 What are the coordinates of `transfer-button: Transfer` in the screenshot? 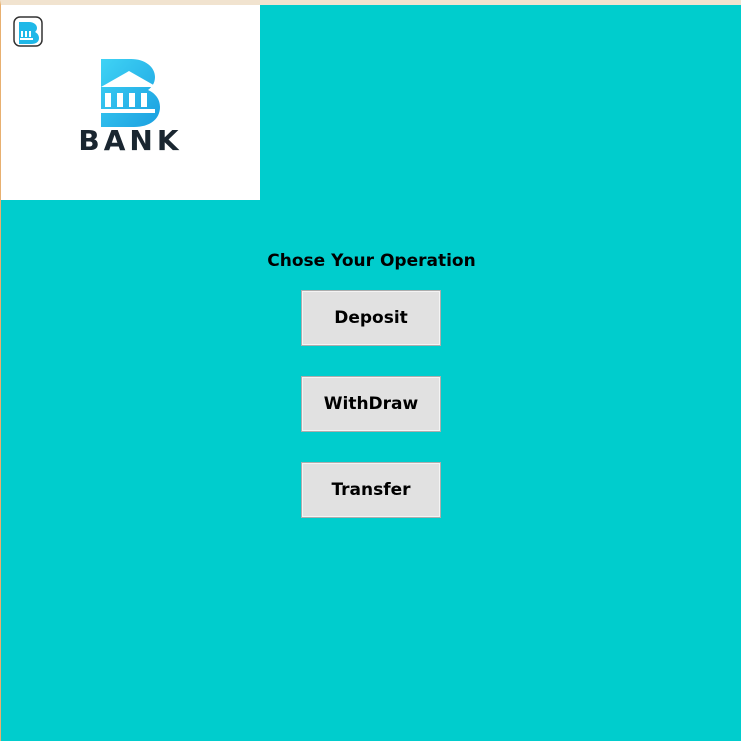 It's located at (371, 490).